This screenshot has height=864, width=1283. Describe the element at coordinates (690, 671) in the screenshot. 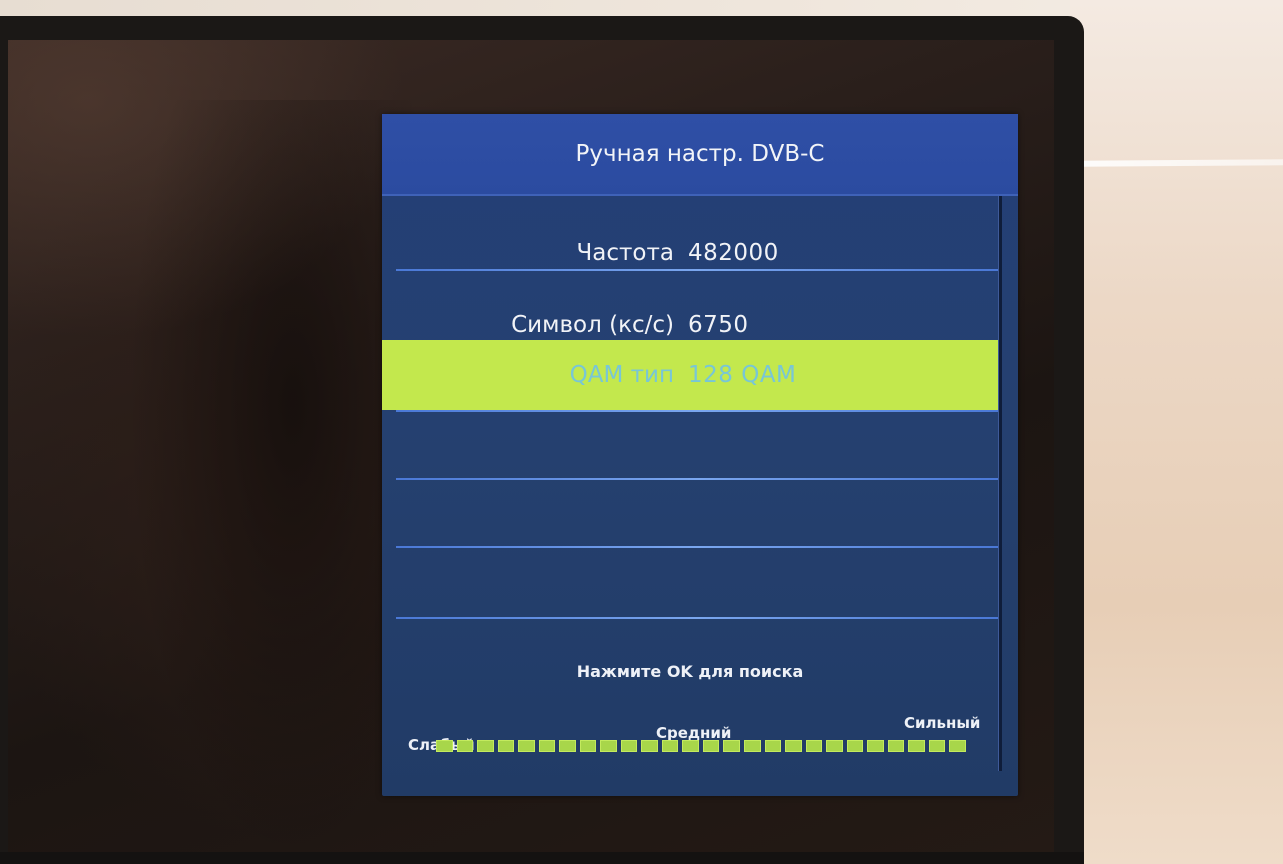

I see `search-hint: Нажмите OK для поиска` at that location.